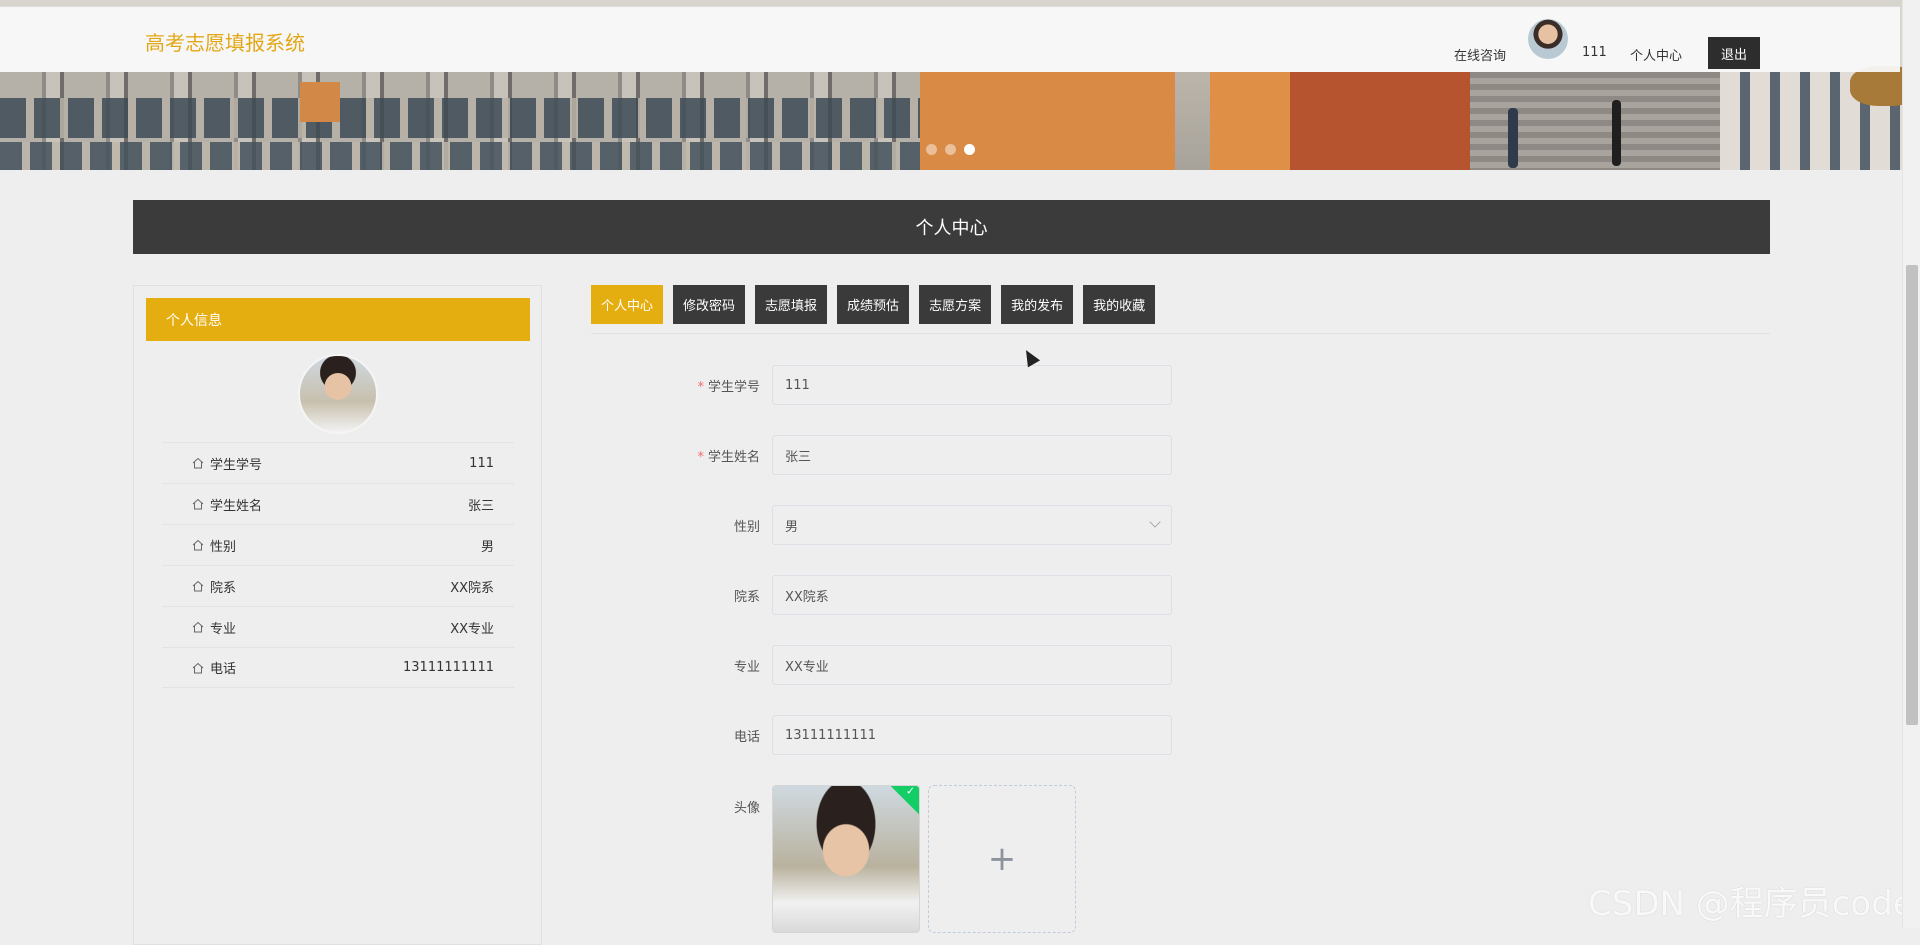 This screenshot has width=1920, height=945. I want to click on banner-panel, so click(320, 102).